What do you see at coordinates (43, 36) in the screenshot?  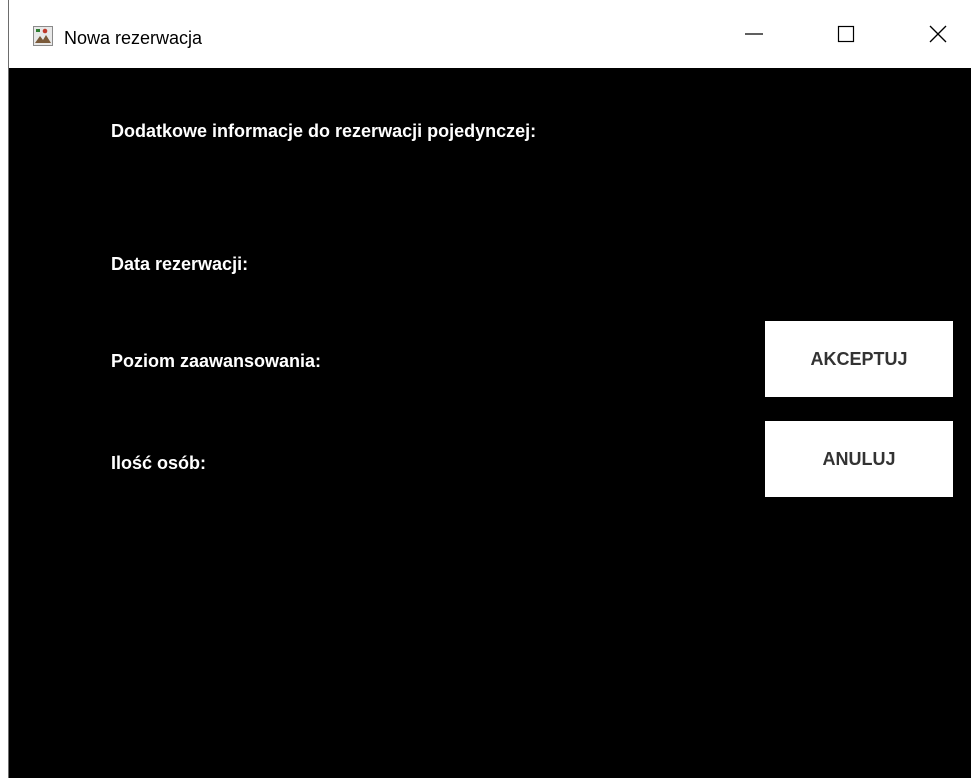 I see `java-app-icon` at bounding box center [43, 36].